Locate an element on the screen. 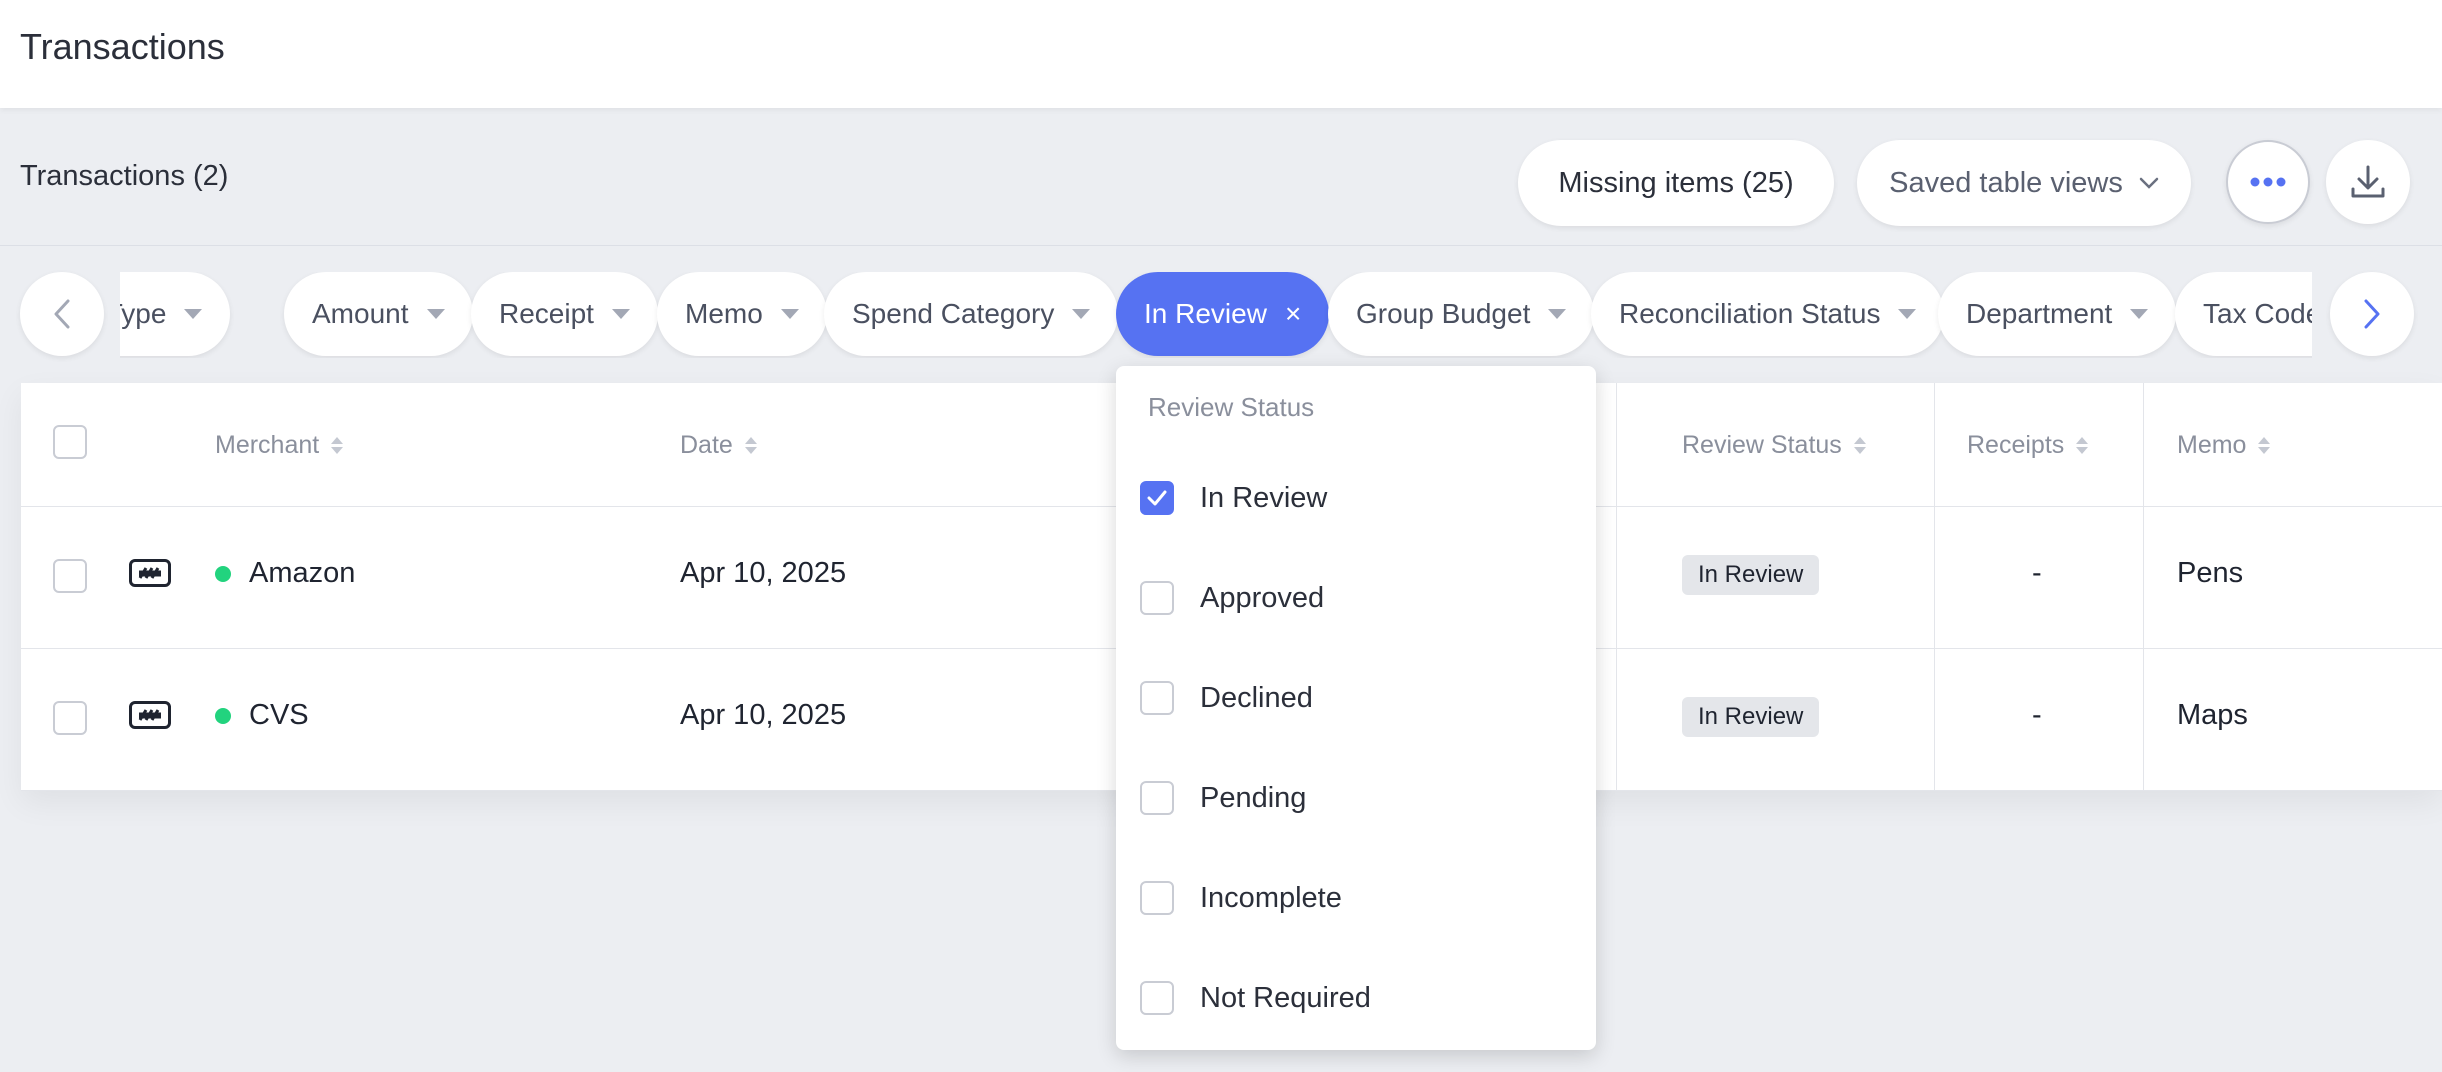  filter-chip-department: Department is located at coordinates (2057, 314).